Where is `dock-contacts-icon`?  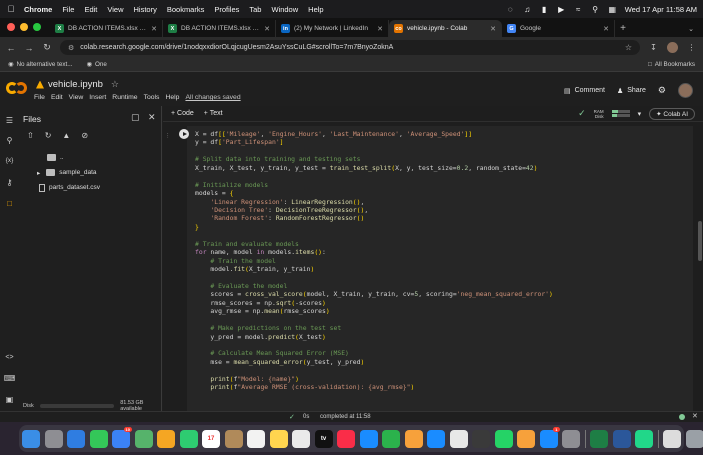 dock-contacts-icon is located at coordinates (233, 438).